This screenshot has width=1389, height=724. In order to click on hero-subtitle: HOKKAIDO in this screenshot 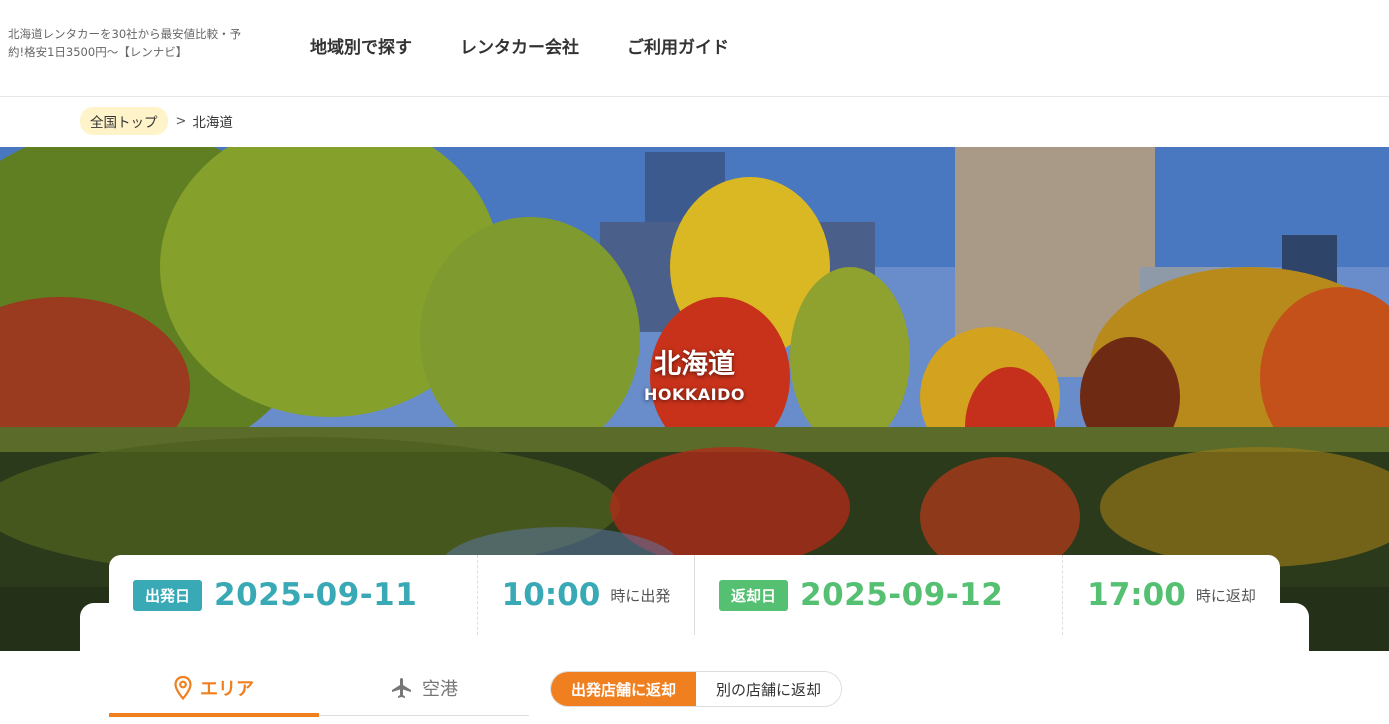, I will do `click(694, 394)`.